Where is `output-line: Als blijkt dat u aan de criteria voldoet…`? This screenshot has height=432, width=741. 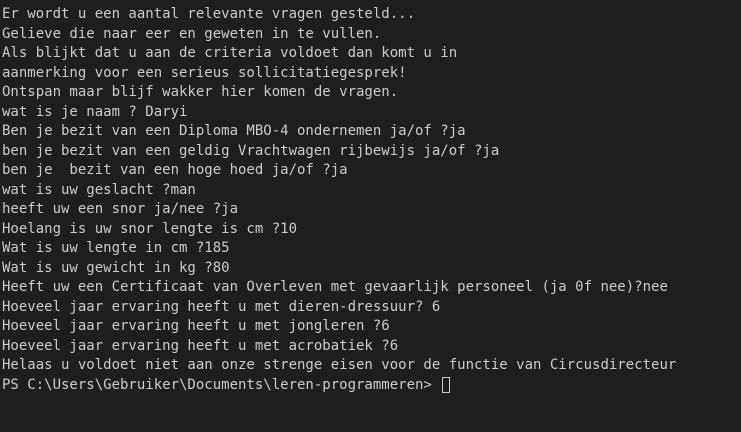 output-line: Als blijkt dat u aan de criteria voldoet… is located at coordinates (230, 53).